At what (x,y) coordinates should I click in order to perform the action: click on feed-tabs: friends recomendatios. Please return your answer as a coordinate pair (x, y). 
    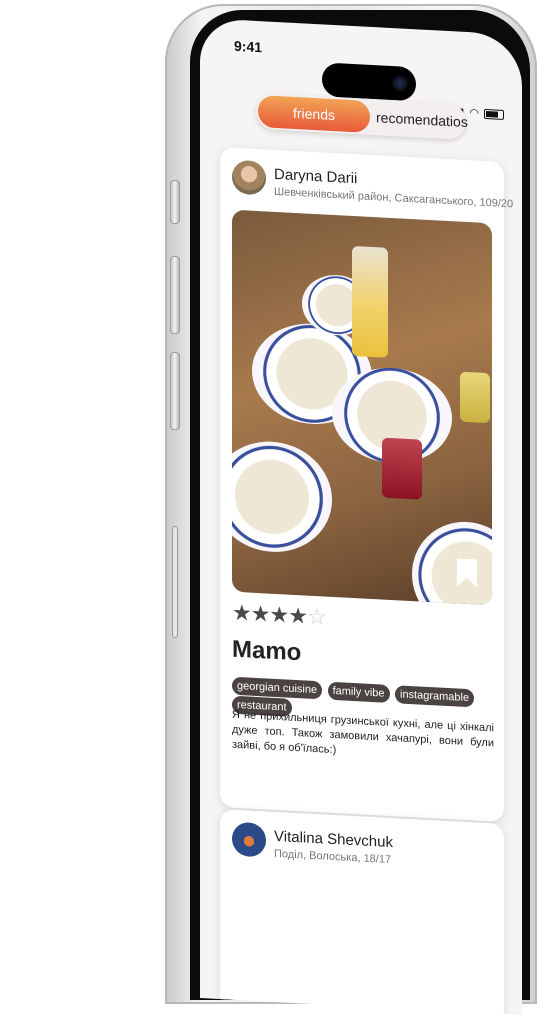
    Looking at the image, I should click on (362, 116).